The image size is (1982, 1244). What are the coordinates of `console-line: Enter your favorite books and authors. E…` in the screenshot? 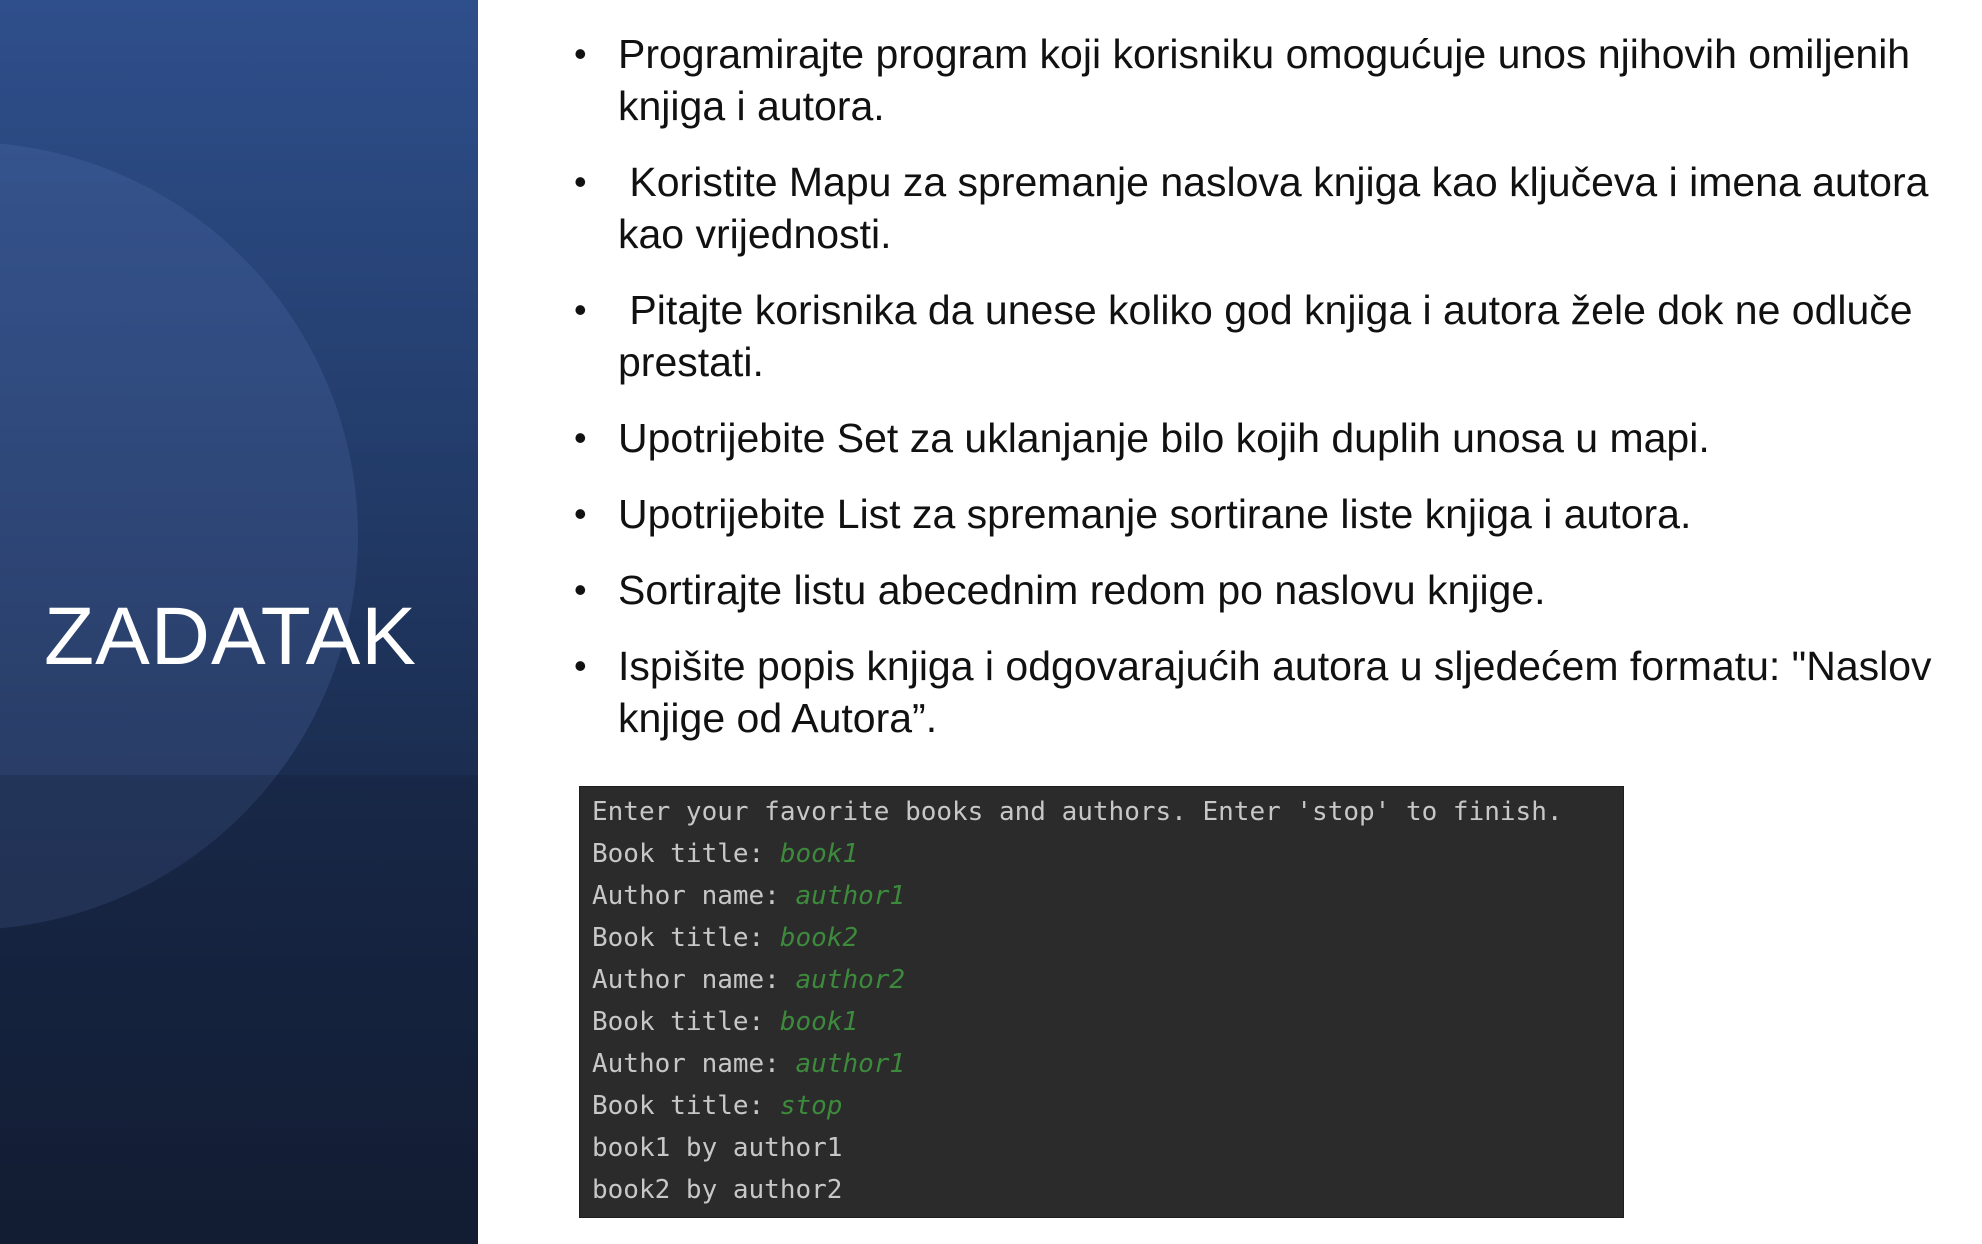 It's located at (1101, 812).